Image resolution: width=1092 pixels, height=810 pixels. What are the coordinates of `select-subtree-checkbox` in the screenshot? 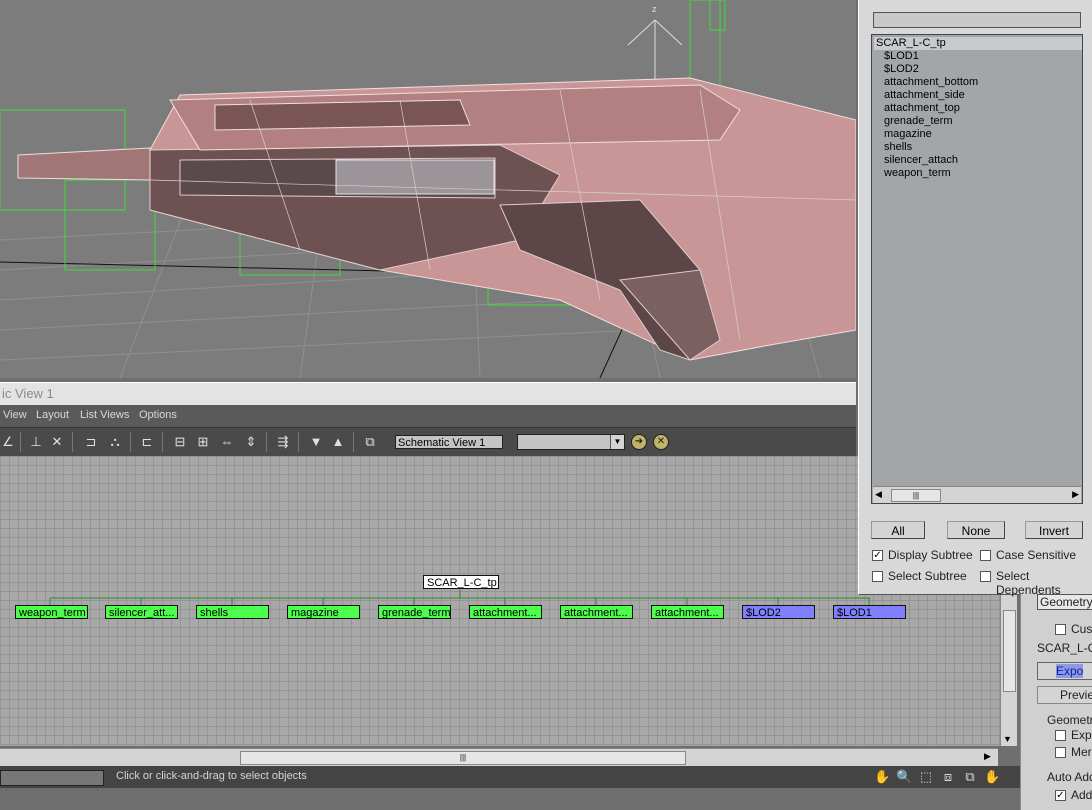 It's located at (877, 576).